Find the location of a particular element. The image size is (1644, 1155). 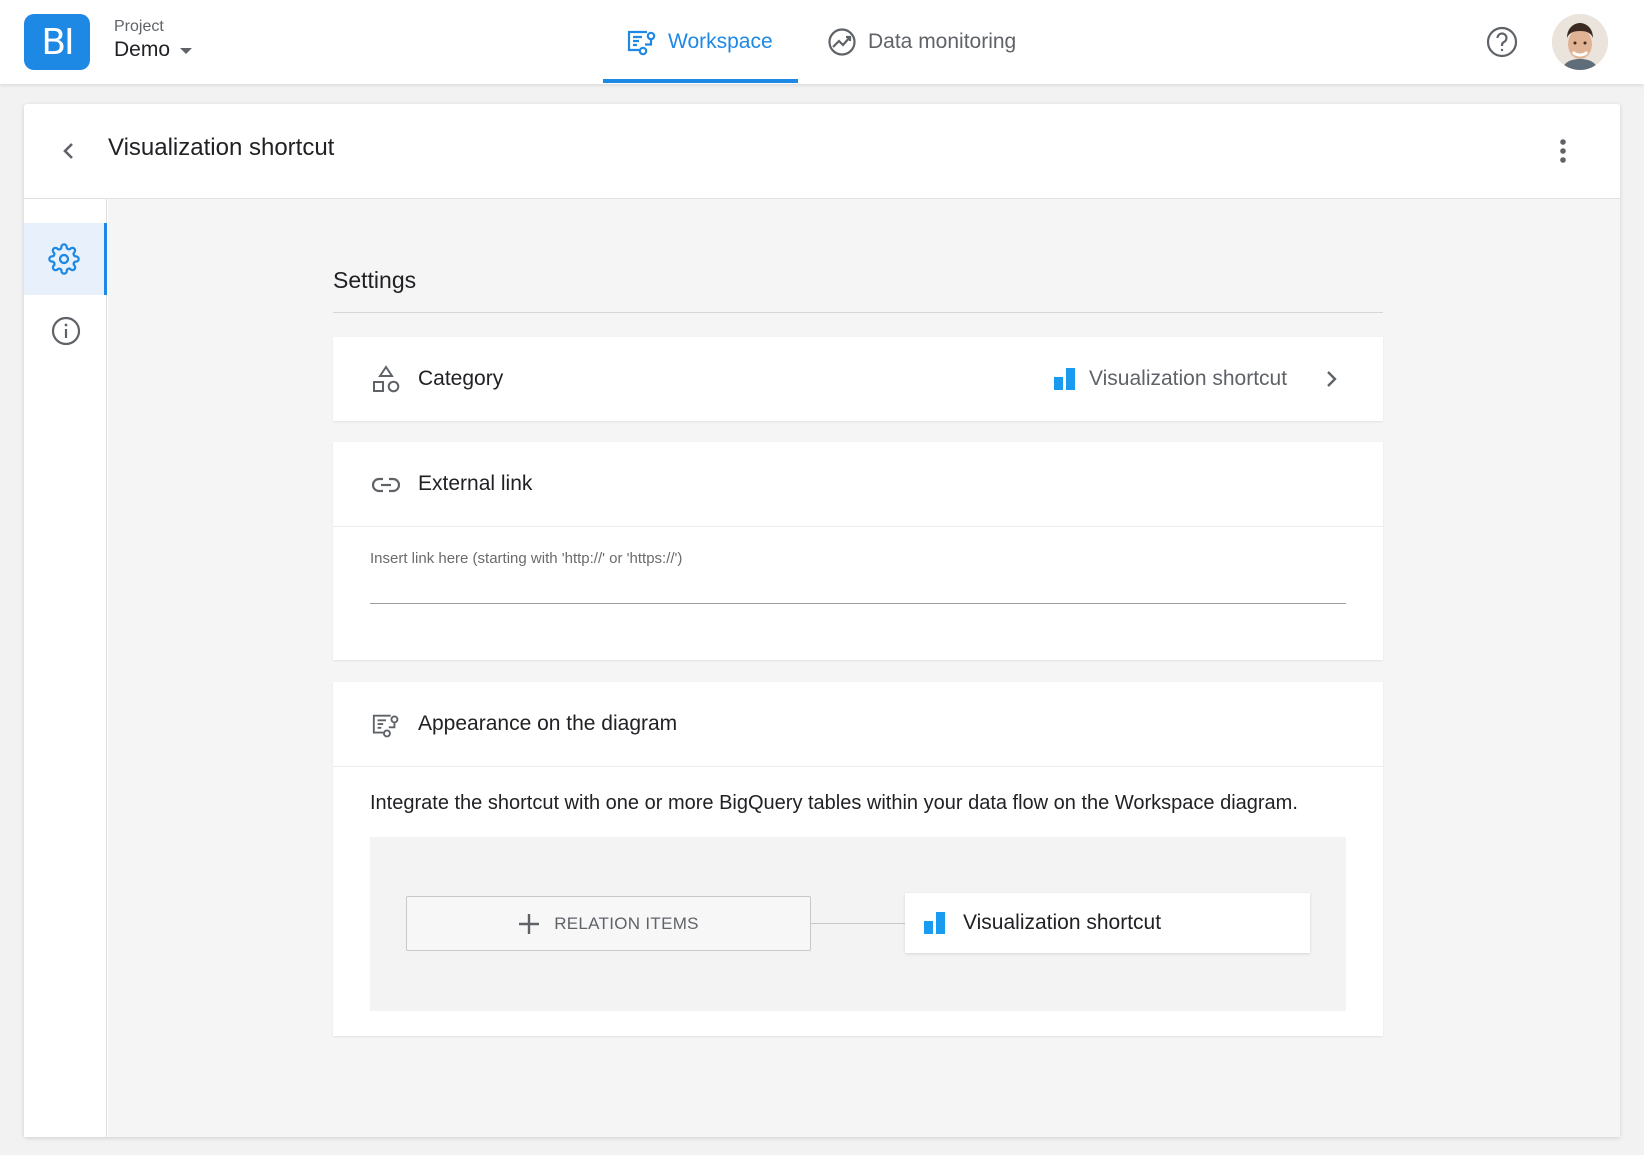

workspace-diagram-icon is located at coordinates (641, 43).